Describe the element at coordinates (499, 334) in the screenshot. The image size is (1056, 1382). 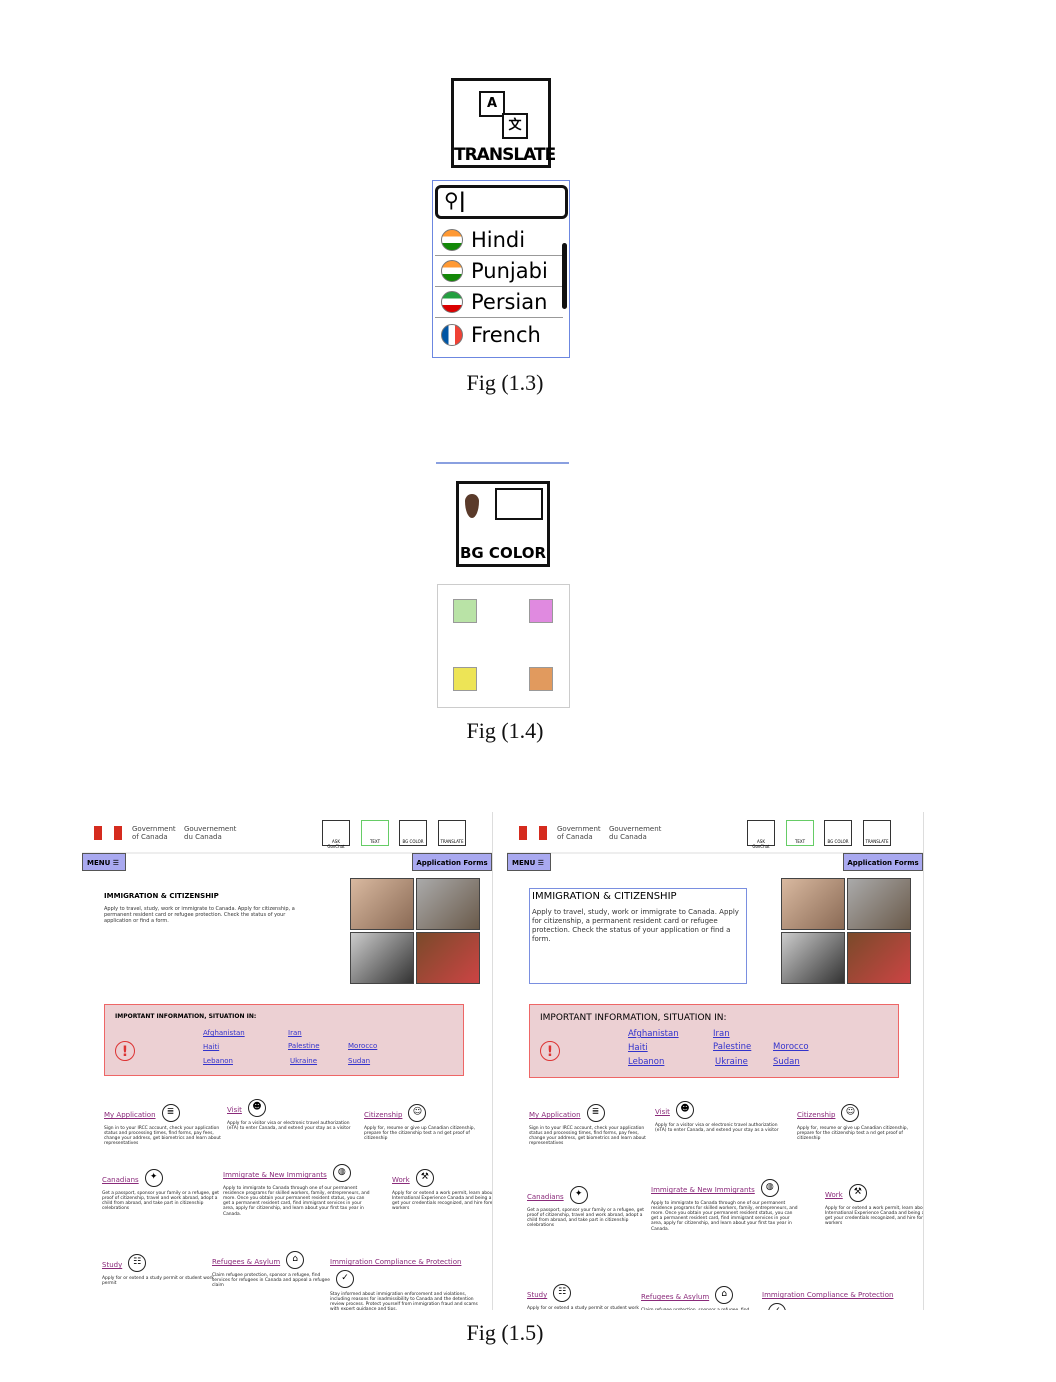
I see `language-option-french: French` at that location.